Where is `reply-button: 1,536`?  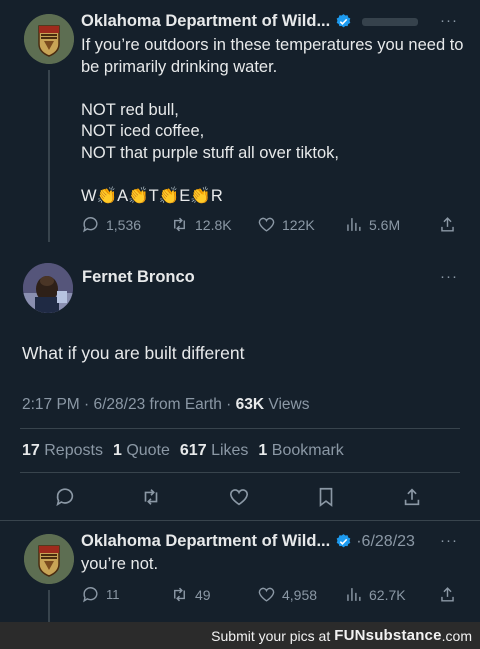
reply-button: 1,536 is located at coordinates (111, 224).